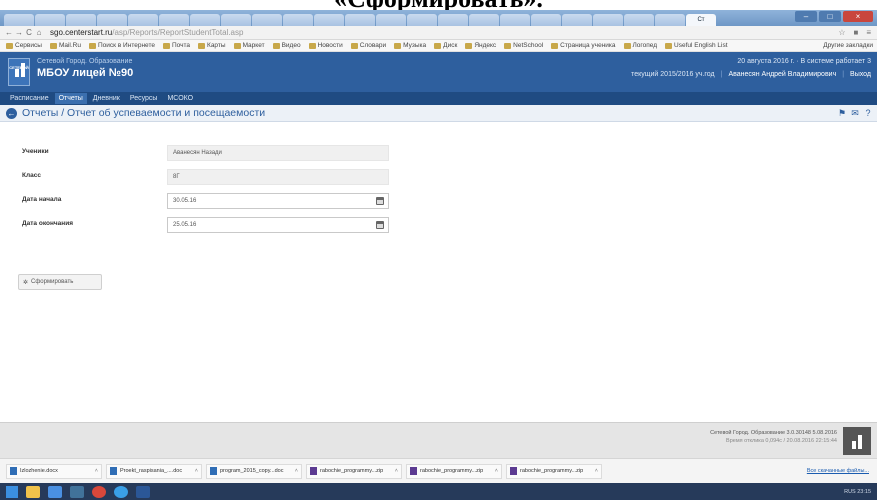  I want to click on mail-icon: ✉, so click(855, 113).